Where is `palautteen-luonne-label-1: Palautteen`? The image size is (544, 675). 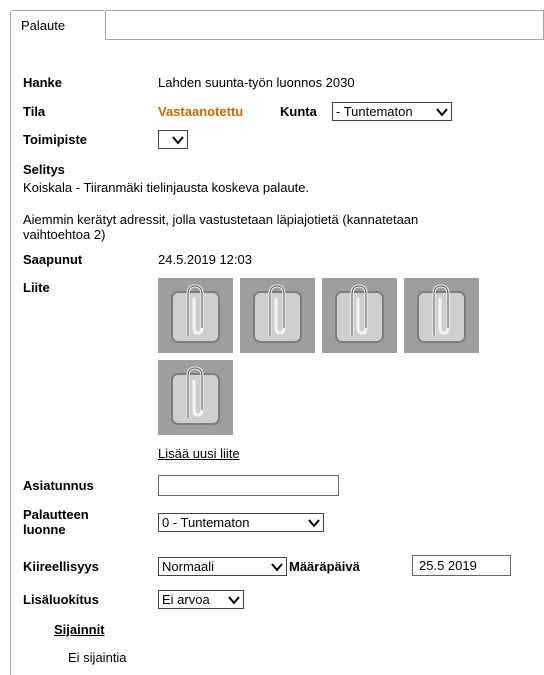
palautteen-luonne-label-1: Palautteen is located at coordinates (56, 514).